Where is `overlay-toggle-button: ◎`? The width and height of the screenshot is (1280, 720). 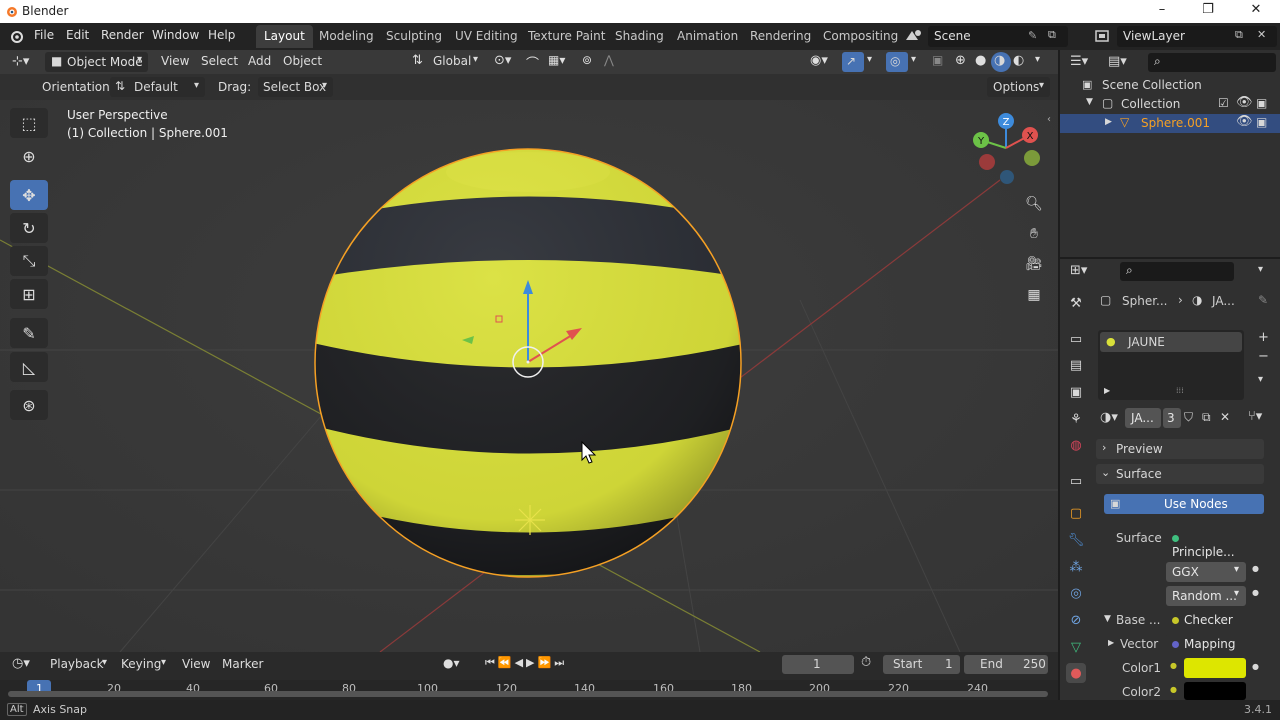
overlay-toggle-button: ◎ is located at coordinates (897, 62).